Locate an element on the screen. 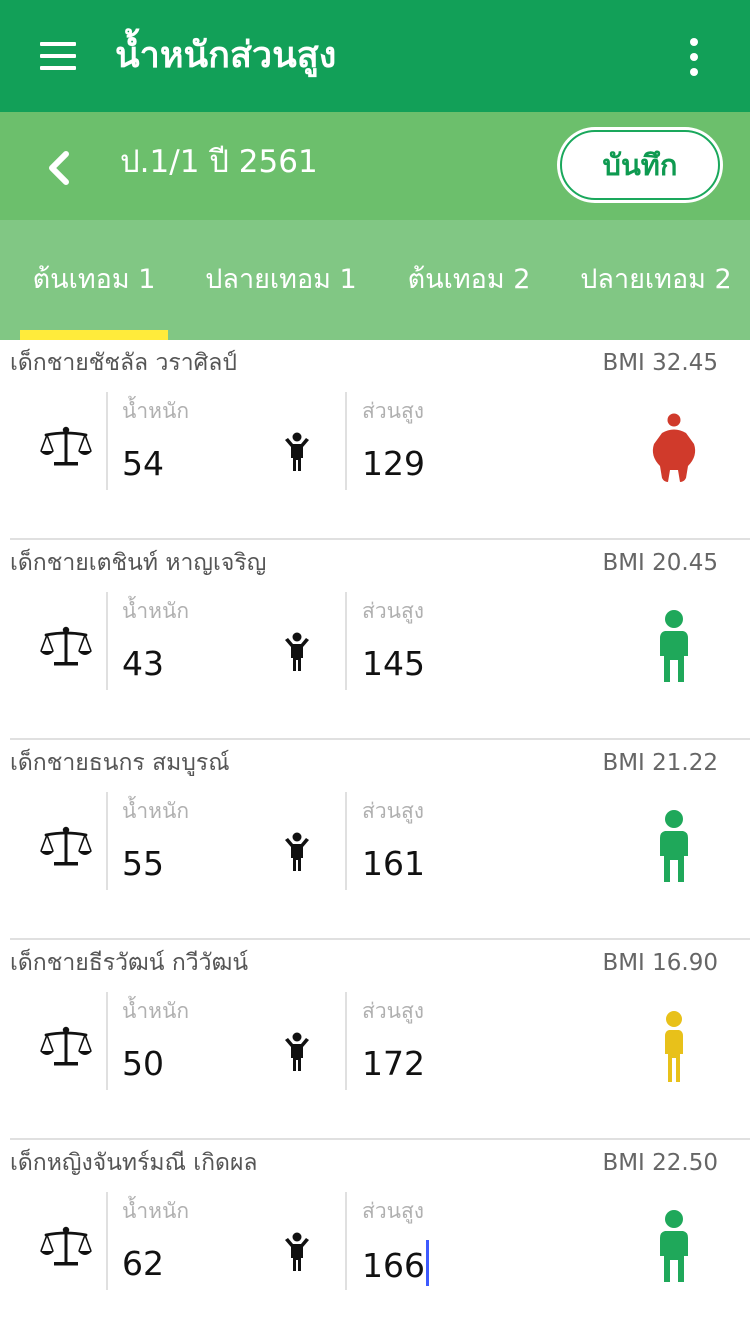  height-input: 161 is located at coordinates (393, 864).